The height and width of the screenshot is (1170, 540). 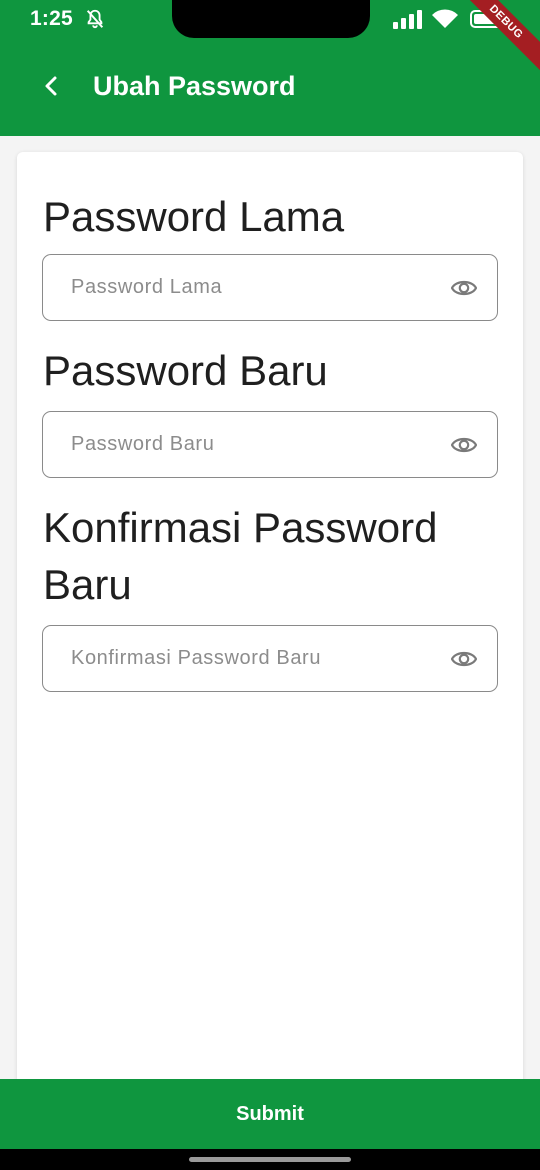 I want to click on back-button, so click(x=51, y=86).